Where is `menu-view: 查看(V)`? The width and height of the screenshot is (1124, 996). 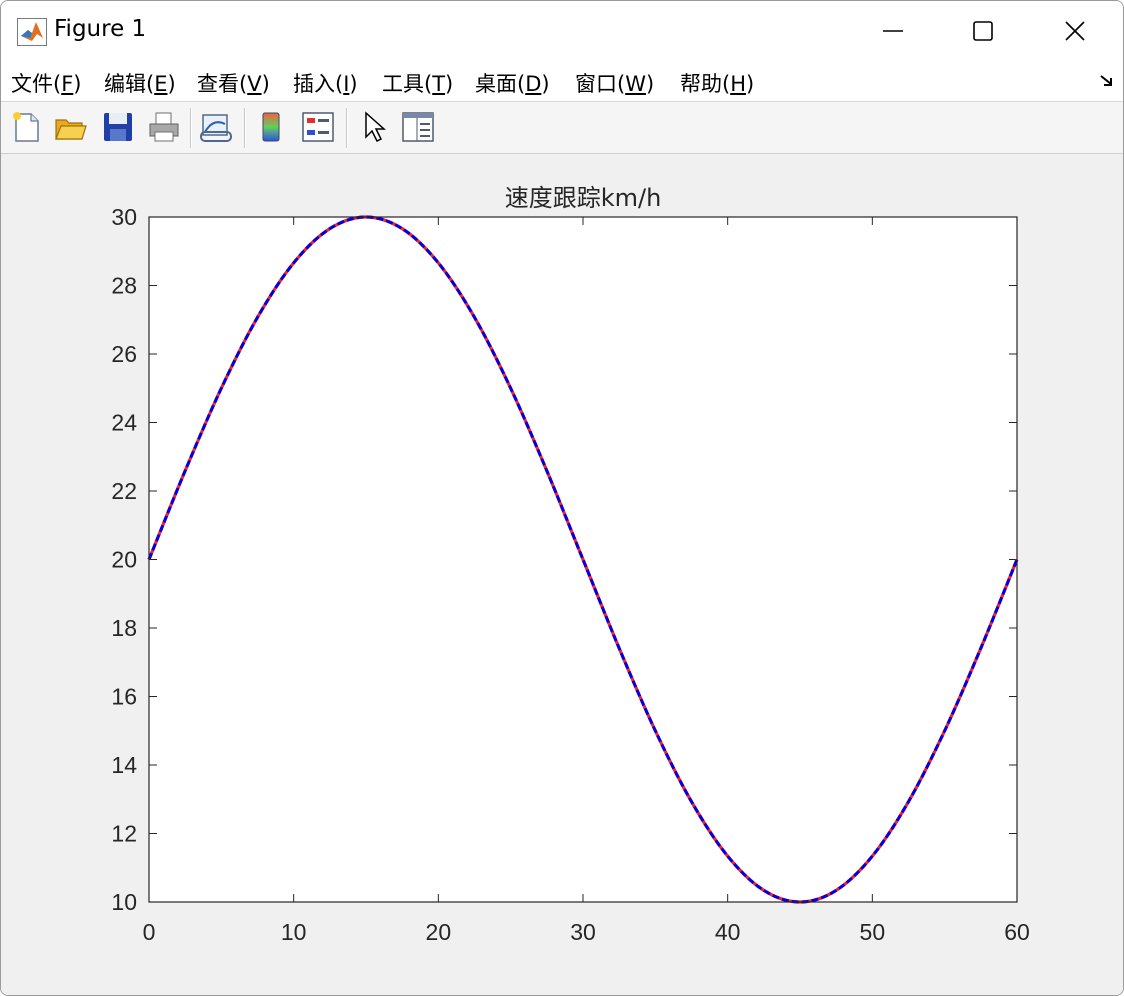 menu-view: 查看(V) is located at coordinates (233, 83).